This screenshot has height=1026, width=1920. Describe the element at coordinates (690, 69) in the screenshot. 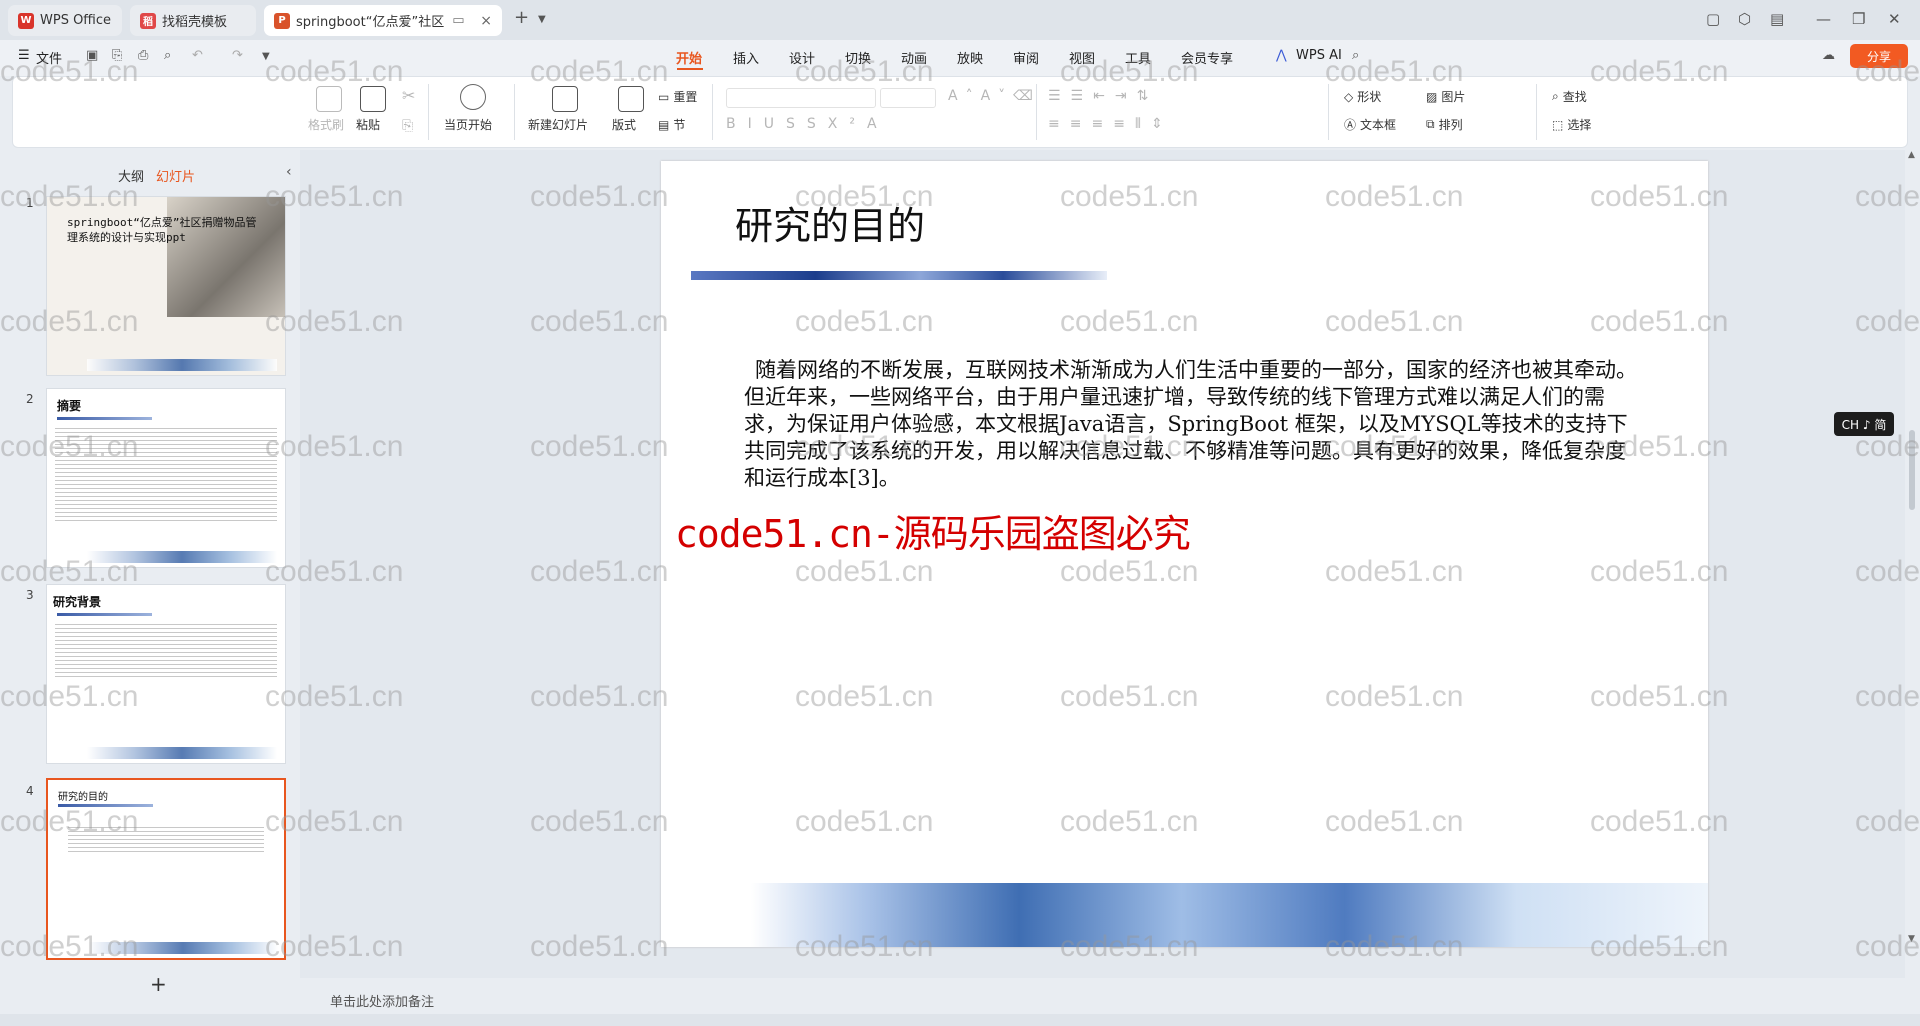

I see `active-tab-indicator` at that location.